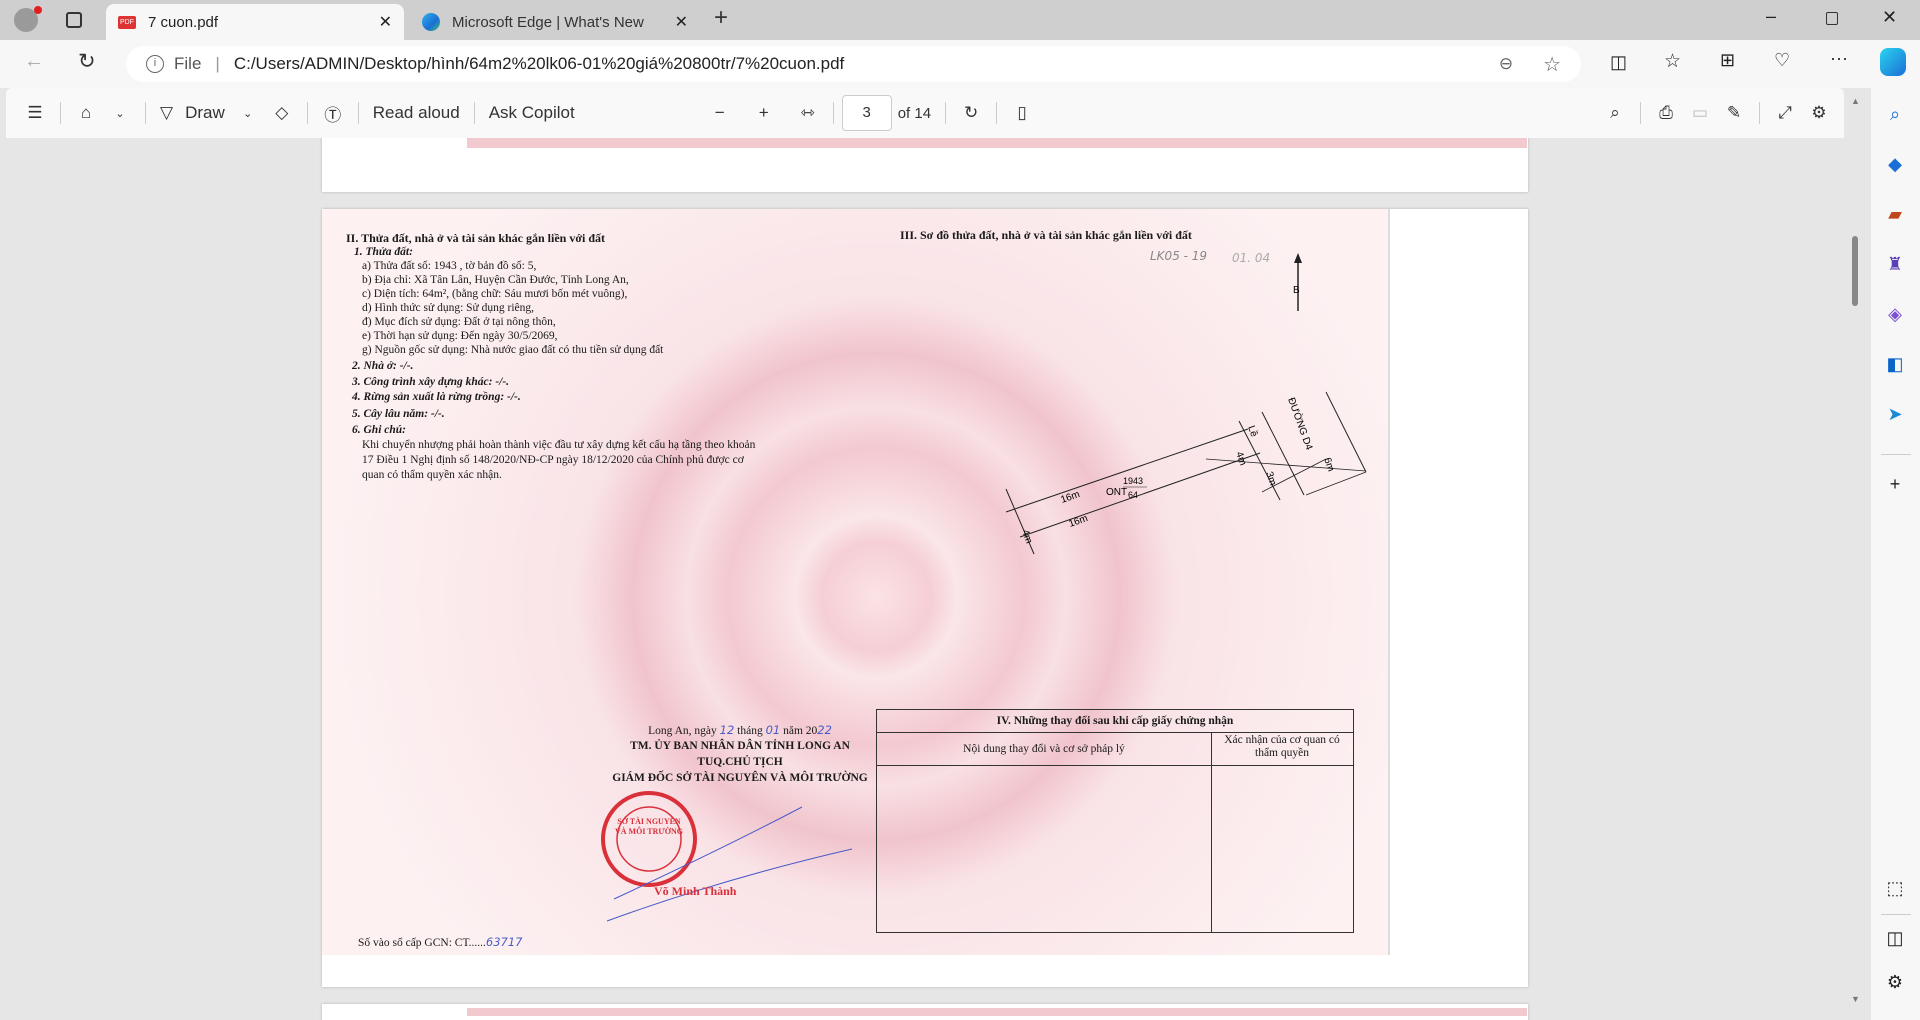  Describe the element at coordinates (333, 113) in the screenshot. I see `text-box-icon: Ⓣ` at that location.